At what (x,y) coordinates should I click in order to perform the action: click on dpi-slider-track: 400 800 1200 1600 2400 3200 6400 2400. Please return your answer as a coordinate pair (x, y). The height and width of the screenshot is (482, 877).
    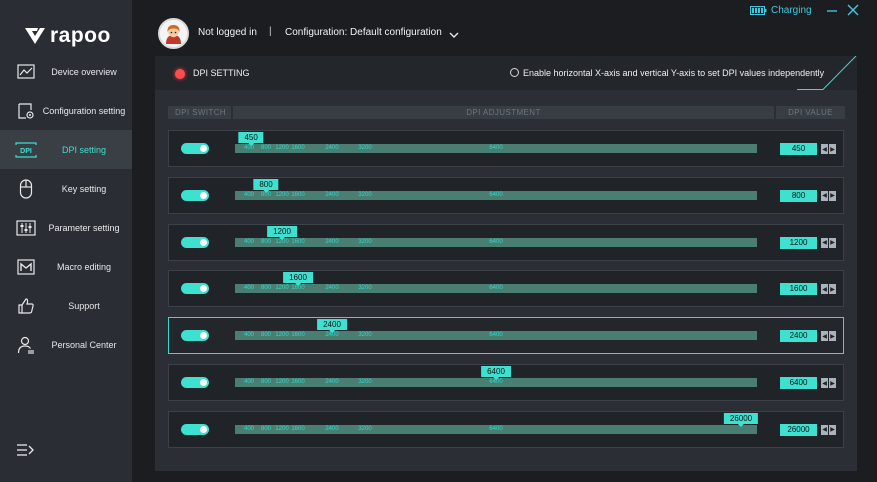
    Looking at the image, I should click on (496, 330).